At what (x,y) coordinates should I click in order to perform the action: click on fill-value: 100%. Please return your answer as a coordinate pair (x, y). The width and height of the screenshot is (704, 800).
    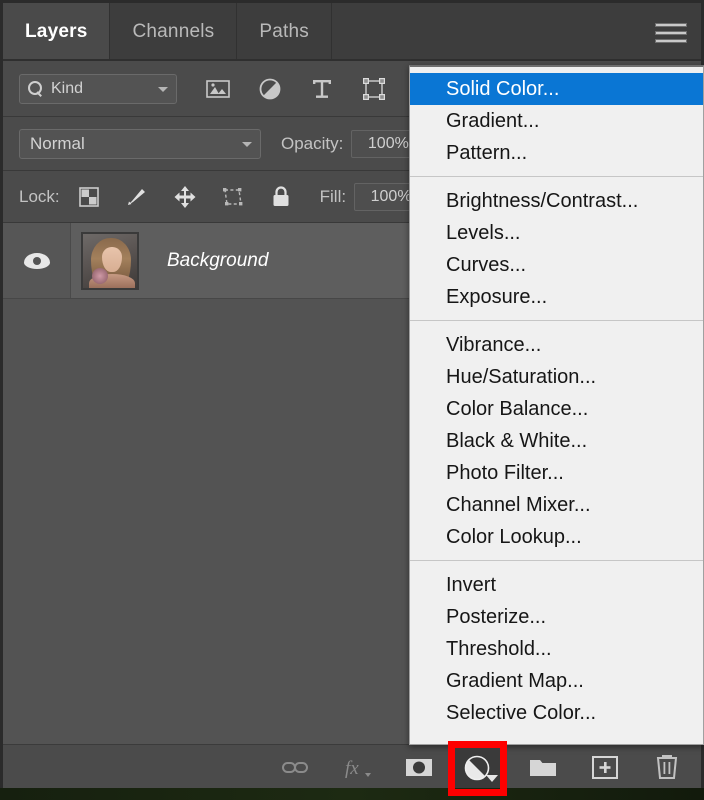
    Looking at the image, I should click on (391, 196).